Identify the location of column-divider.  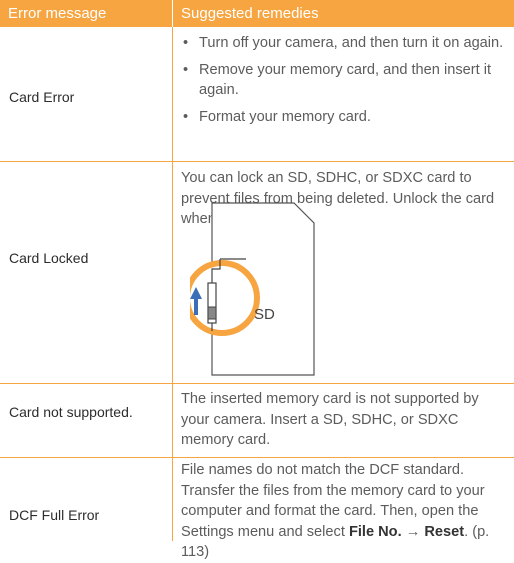
(172, 284).